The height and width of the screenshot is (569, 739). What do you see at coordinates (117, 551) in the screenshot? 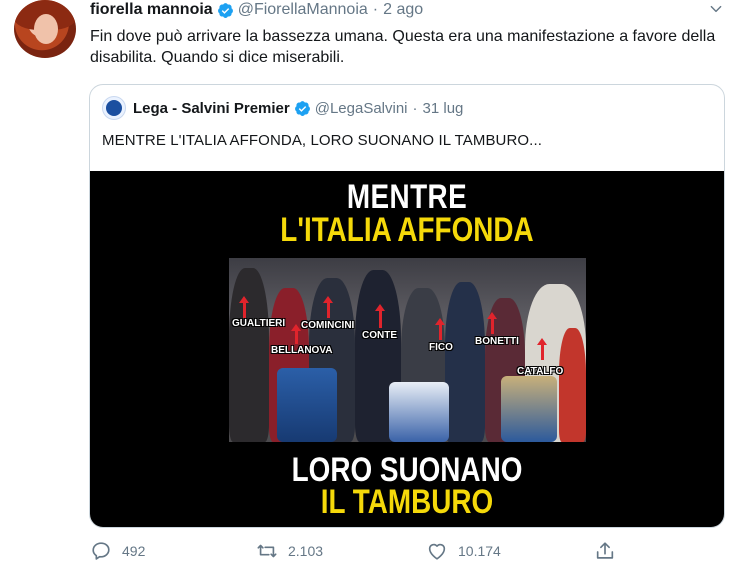
I see `reply-button: 492` at bounding box center [117, 551].